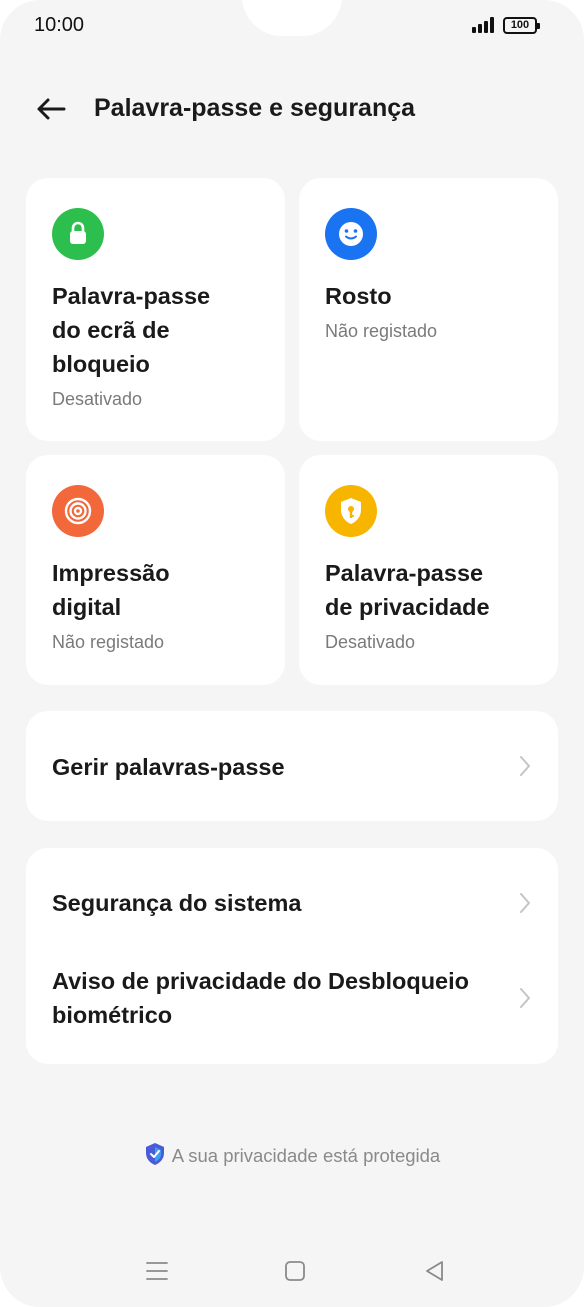 The height and width of the screenshot is (1307, 584). I want to click on system-security-row: Segurança do sistema, so click(292, 898).